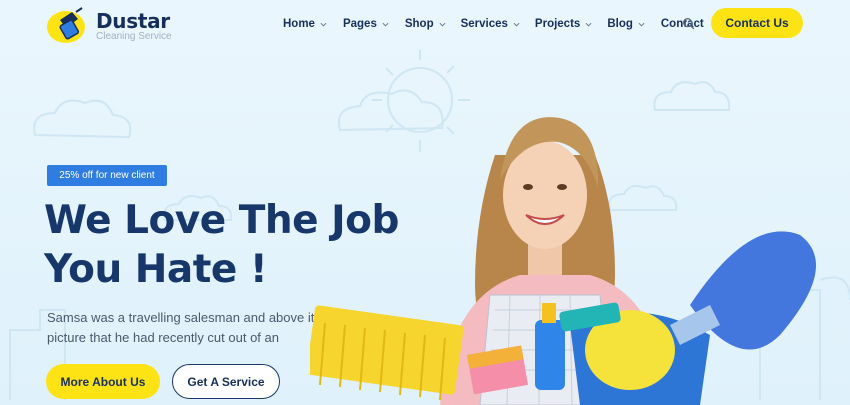 The image size is (850, 405). I want to click on brand-name: Dustar, so click(133, 21).